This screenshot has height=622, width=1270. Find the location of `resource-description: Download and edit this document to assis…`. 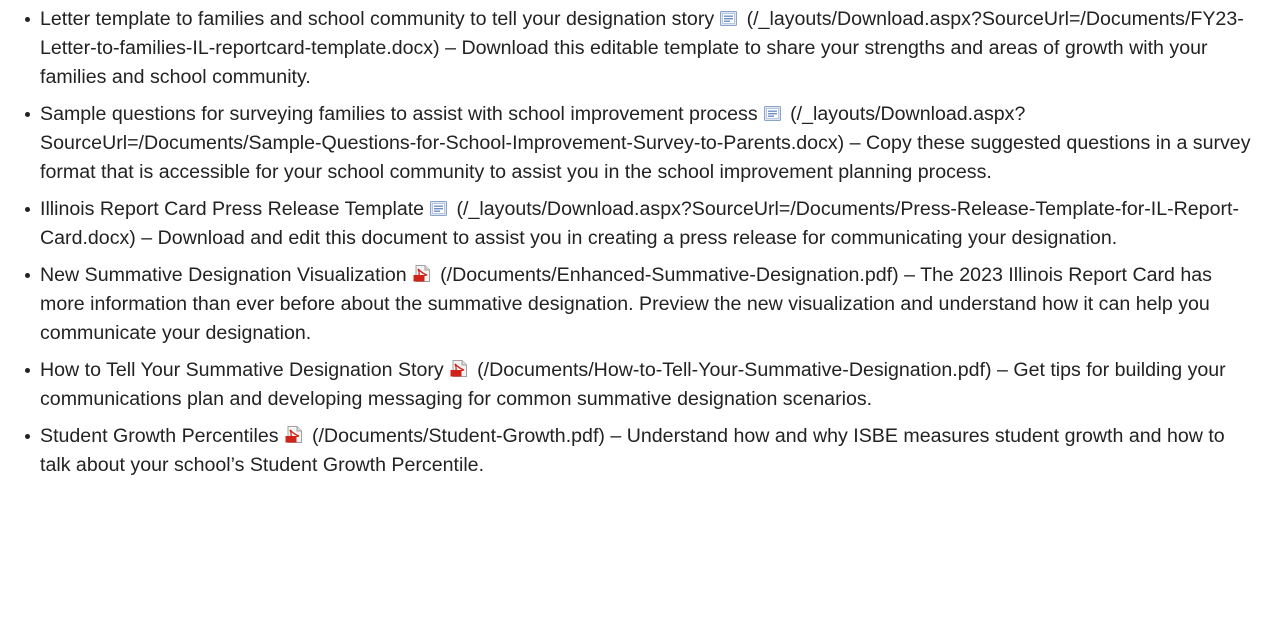

resource-description: Download and edit this document to assis… is located at coordinates (637, 238).